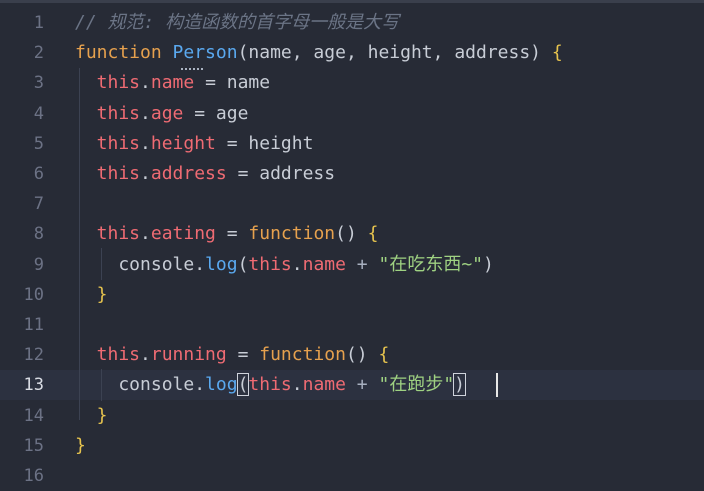 The width and height of the screenshot is (704, 491). Describe the element at coordinates (352, 476) in the screenshot. I see `code-line: 16` at that location.